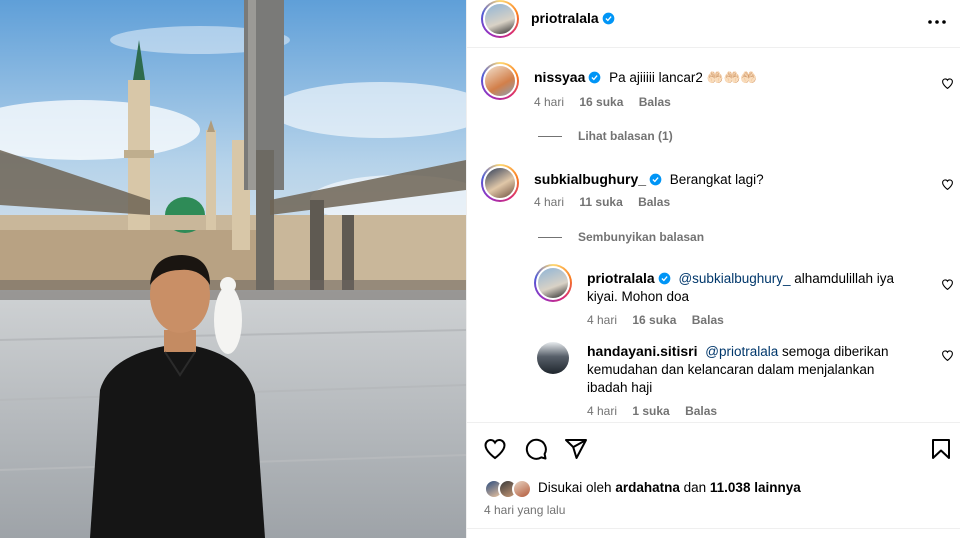 The height and width of the screenshot is (538, 960). Describe the element at coordinates (683, 77) in the screenshot. I see `comment-text: Pa ajiiiii lancar2 🤲🏻🤲🏻🤲🏻` at that location.